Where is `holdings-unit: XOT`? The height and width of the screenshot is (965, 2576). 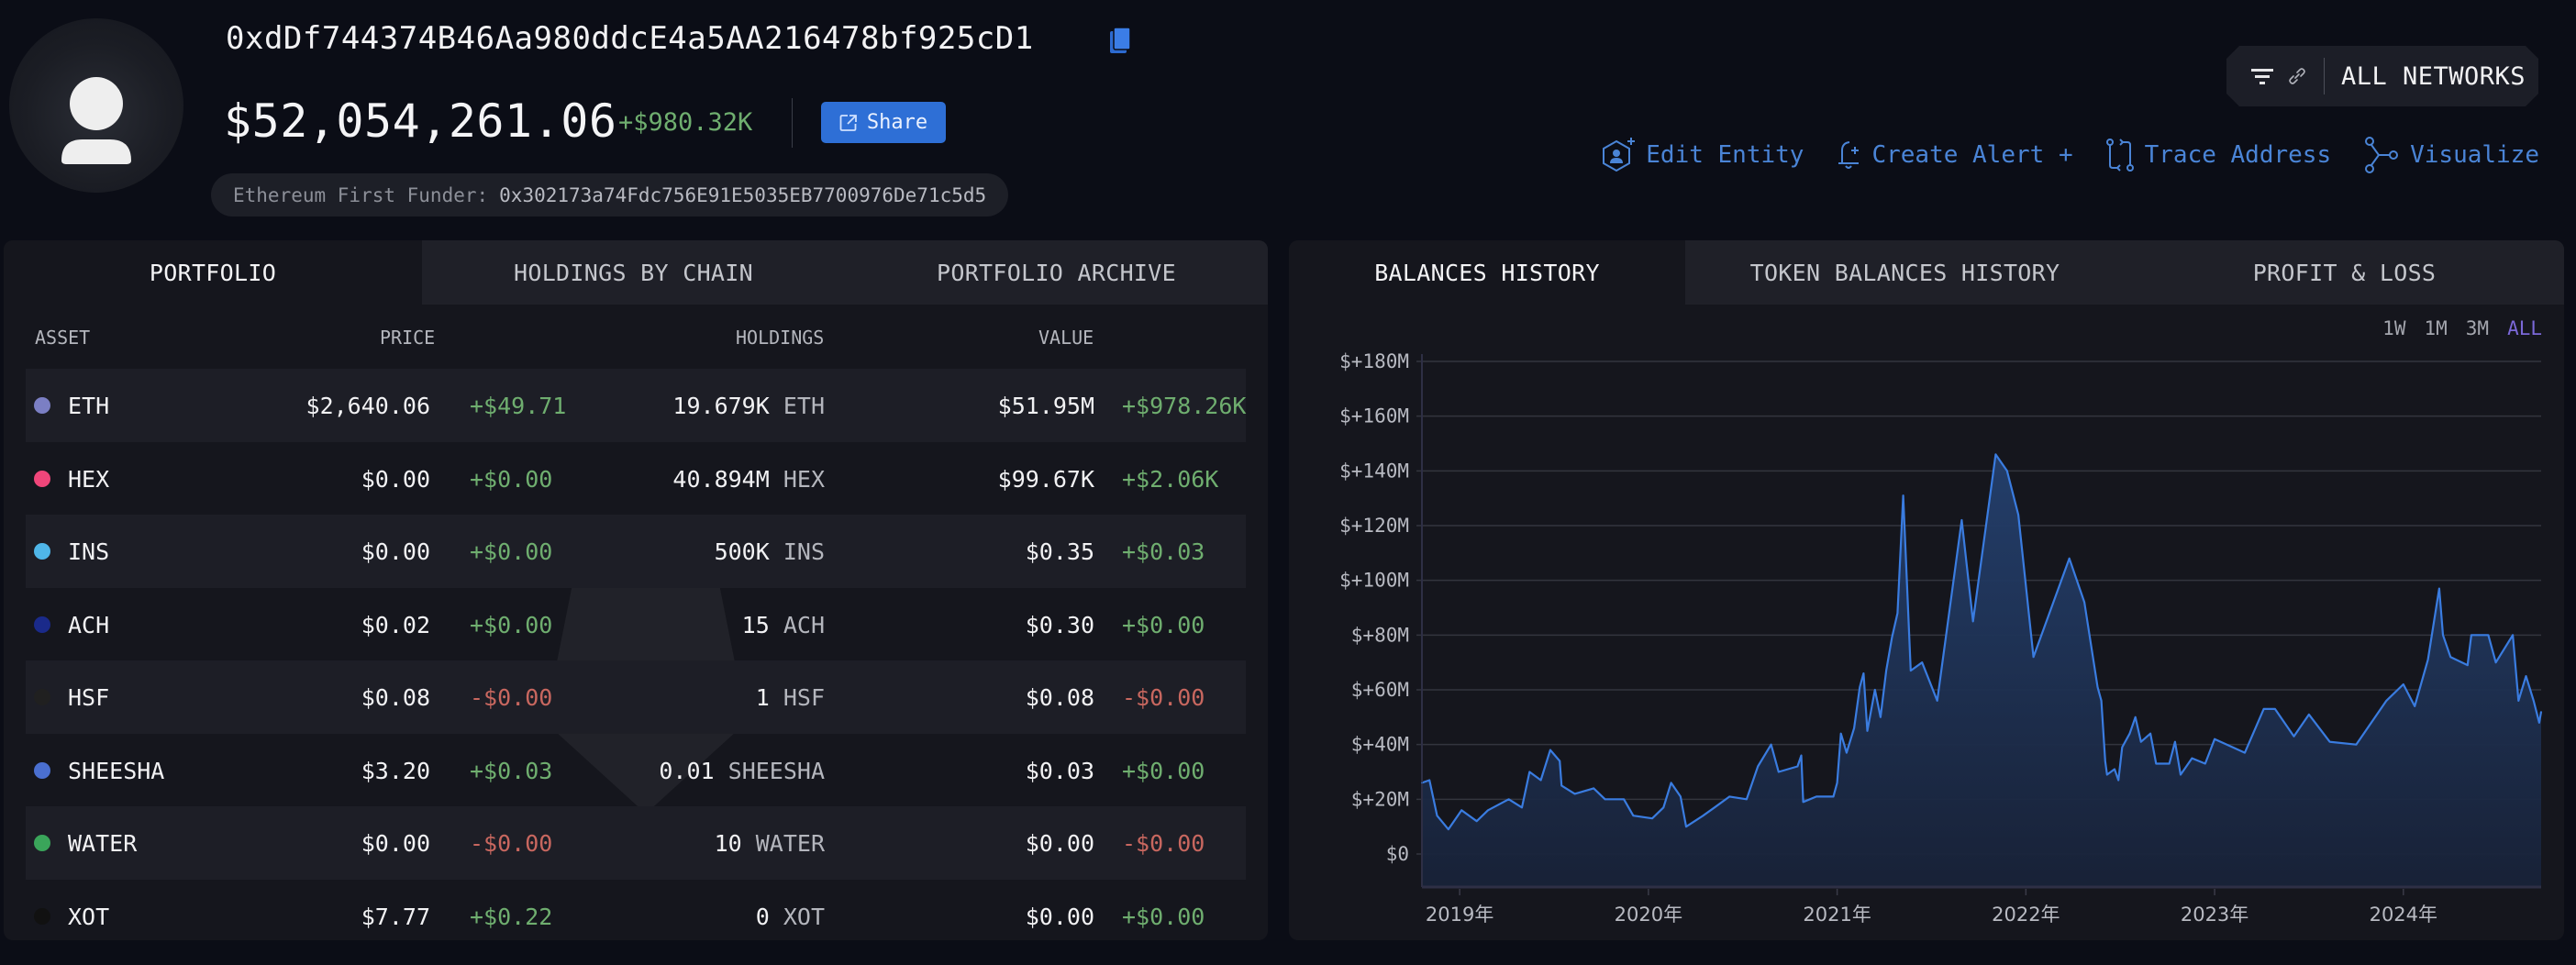 holdings-unit: XOT is located at coordinates (804, 916).